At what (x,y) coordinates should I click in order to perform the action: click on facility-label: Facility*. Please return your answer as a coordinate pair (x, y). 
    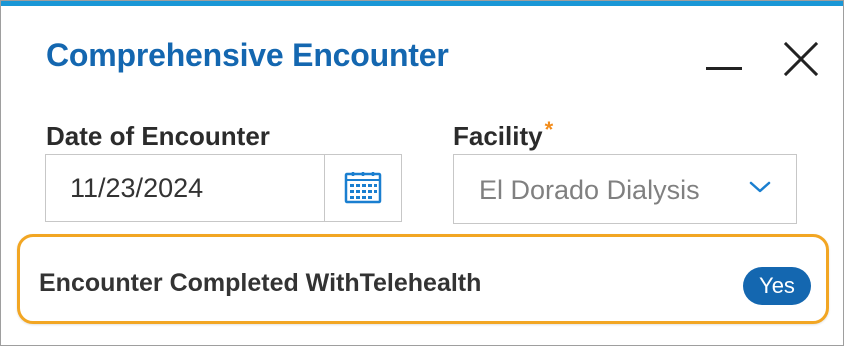
    Looking at the image, I should click on (503, 134).